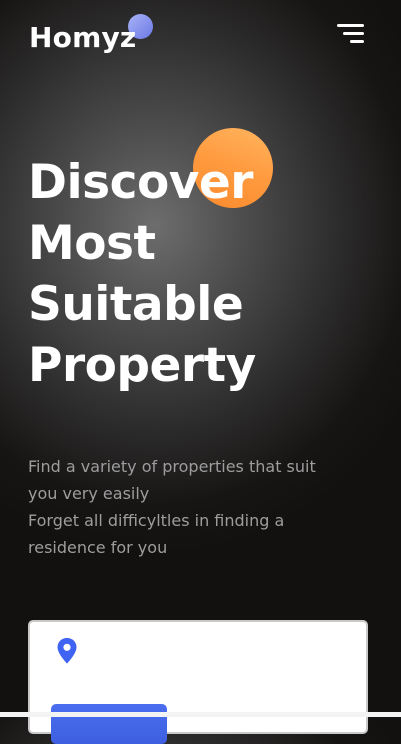  I want to click on bottom-strip, so click(200, 714).